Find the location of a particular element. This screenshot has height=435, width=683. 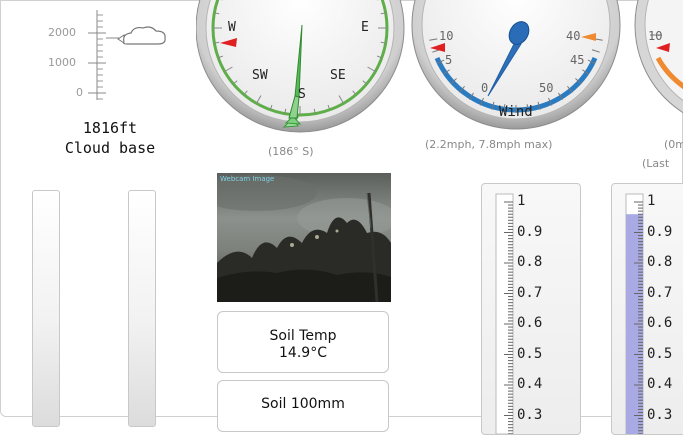

webcam-image: Webcam Image is located at coordinates (304, 237).